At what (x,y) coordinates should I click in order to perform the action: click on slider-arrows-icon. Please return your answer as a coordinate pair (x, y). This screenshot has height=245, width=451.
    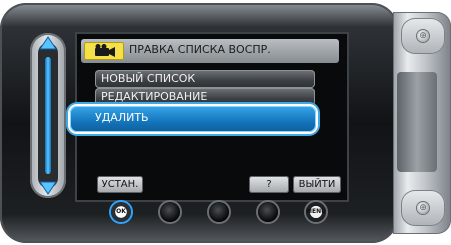
    Looking at the image, I should click on (48, 115).